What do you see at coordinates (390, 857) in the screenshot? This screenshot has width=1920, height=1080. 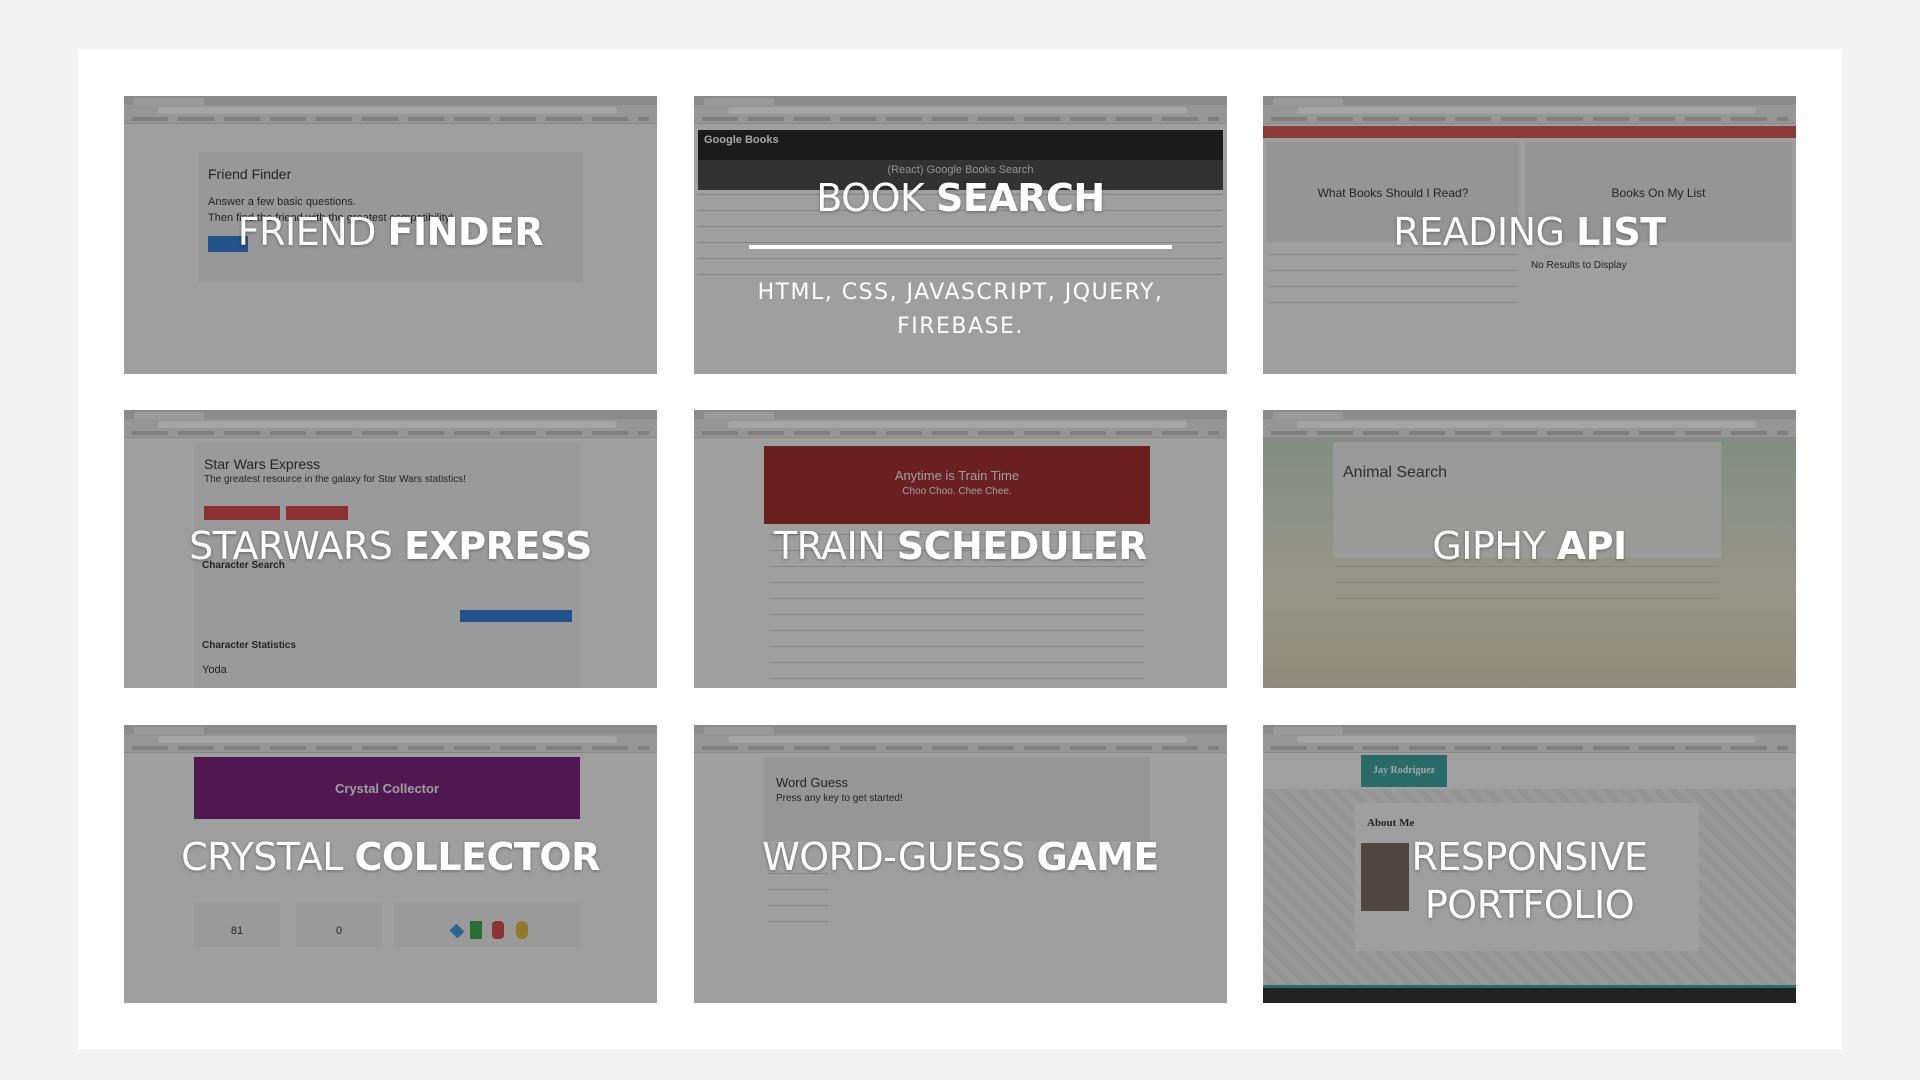 I see `project-title: CRYSTAL COLLECTOR` at bounding box center [390, 857].